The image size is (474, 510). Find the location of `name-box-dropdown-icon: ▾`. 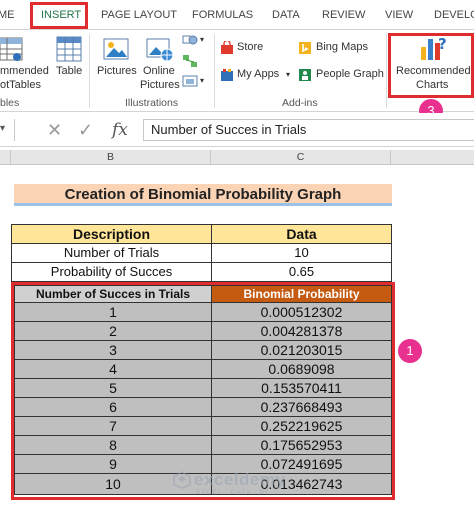

name-box-dropdown-icon: ▾ is located at coordinates (2, 128).